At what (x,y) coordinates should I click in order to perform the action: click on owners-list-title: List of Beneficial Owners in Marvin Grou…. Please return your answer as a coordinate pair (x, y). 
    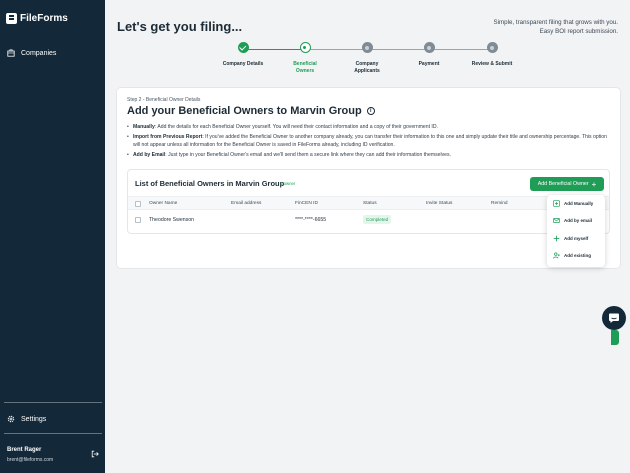
    Looking at the image, I should click on (210, 183).